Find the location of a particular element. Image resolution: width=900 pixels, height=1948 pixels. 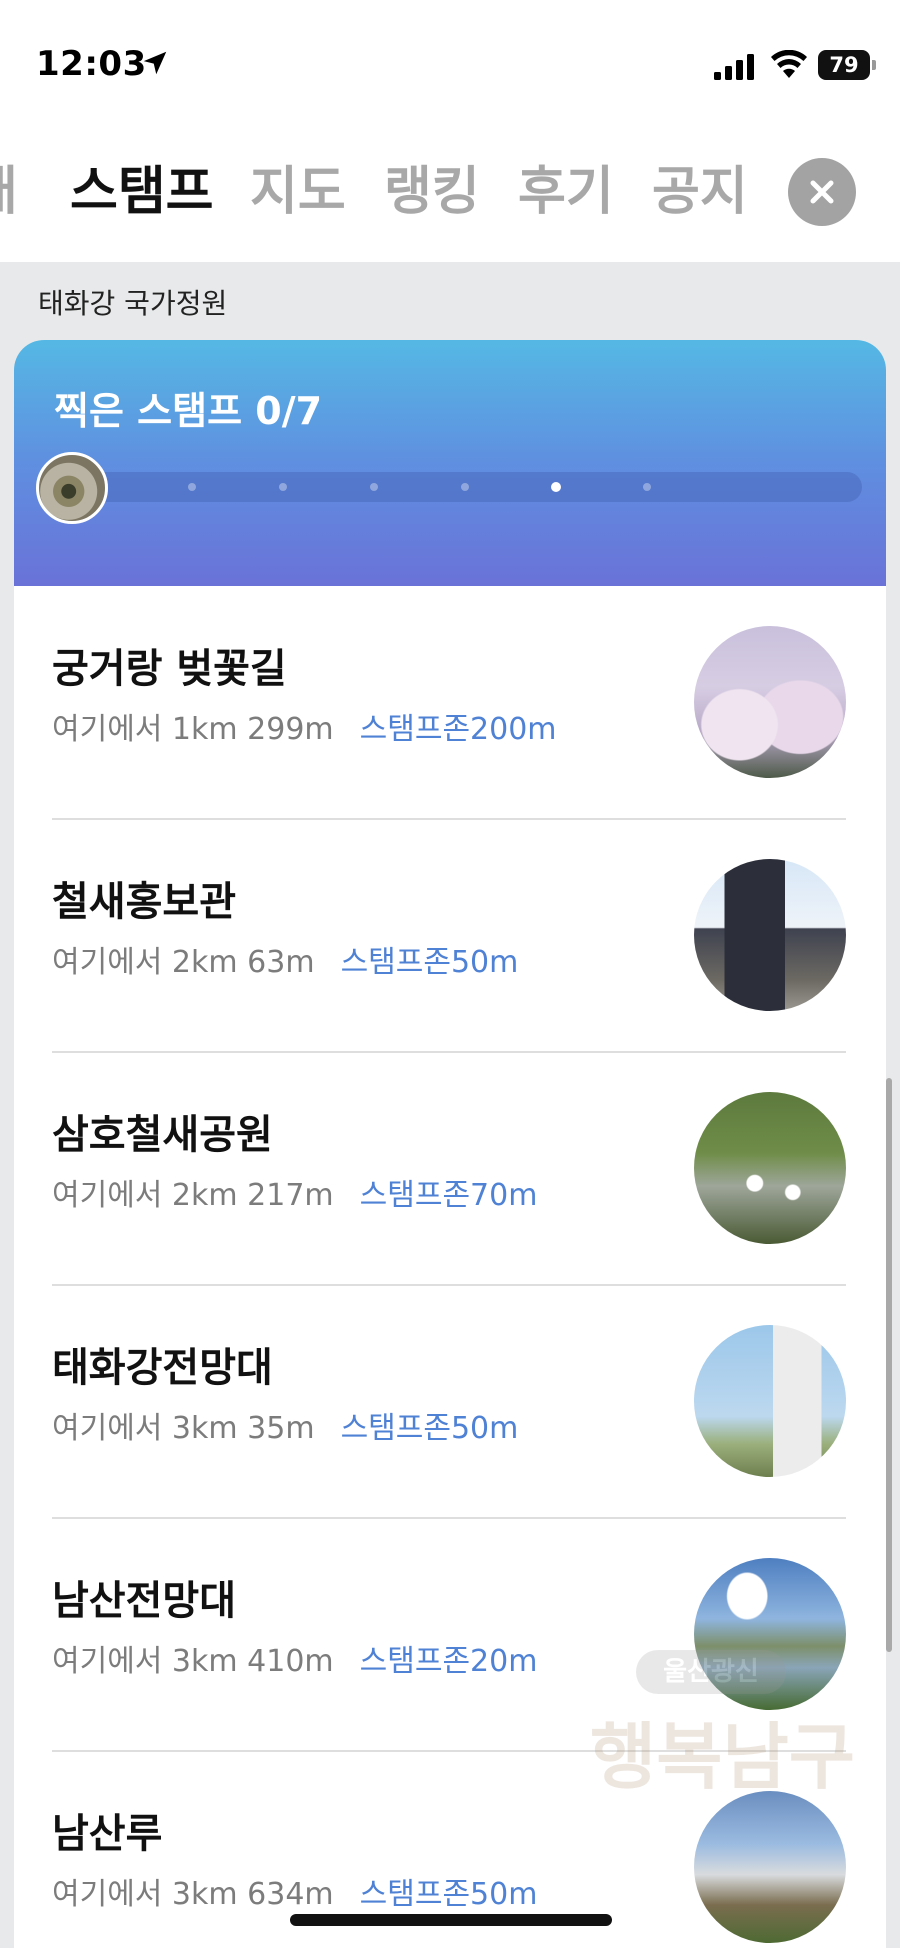

location-meta: 여기에서 3km 35m 스탬프존50m is located at coordinates (285, 1425).